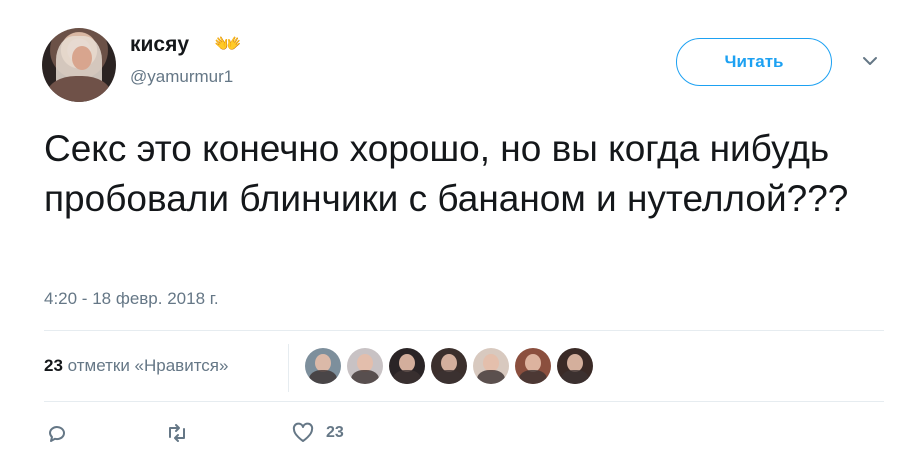 The width and height of the screenshot is (909, 461). What do you see at coordinates (79, 89) in the screenshot?
I see `avatar-coat` at bounding box center [79, 89].